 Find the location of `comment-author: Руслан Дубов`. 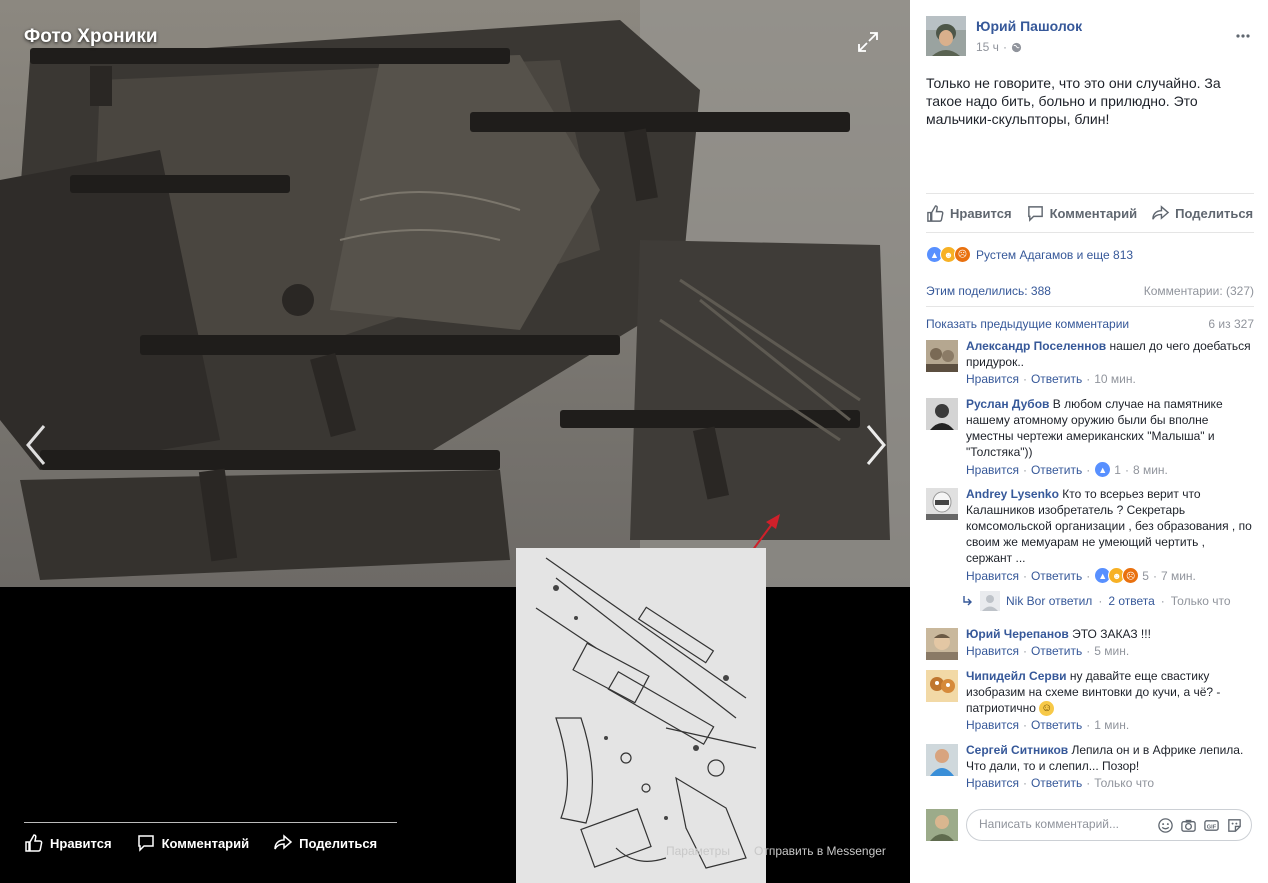

comment-author: Руслан Дубов is located at coordinates (1007, 404).